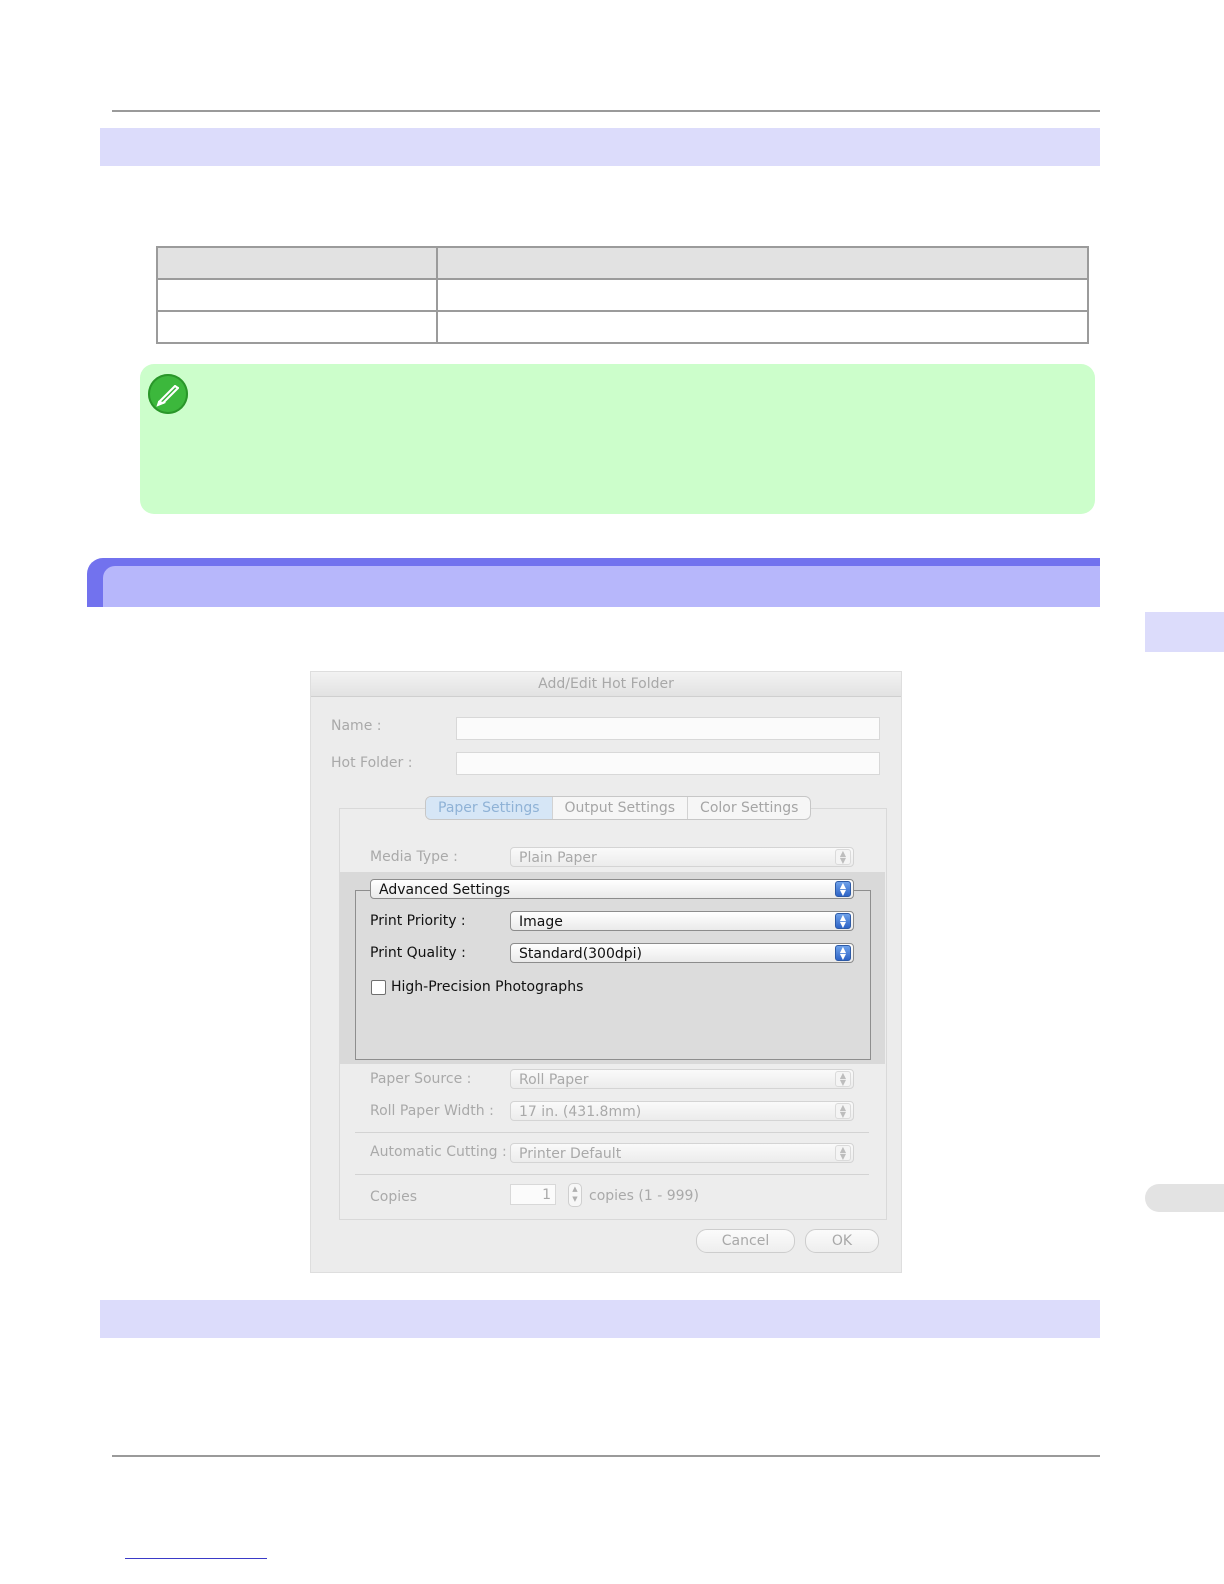 The width and height of the screenshot is (1224, 1584). I want to click on roll-paper-width-value: 17 in. (431.8mm), so click(580, 1112).